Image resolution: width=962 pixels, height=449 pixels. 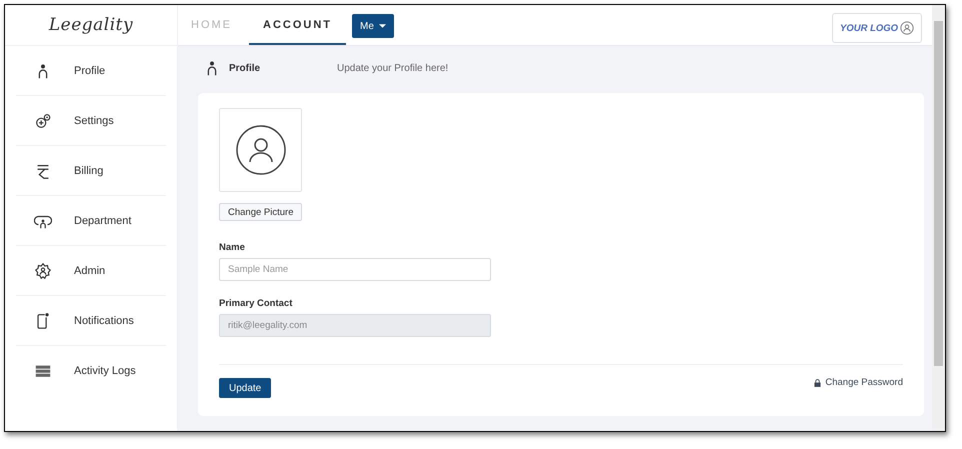 What do you see at coordinates (907, 28) in the screenshot?
I see `user-icon` at bounding box center [907, 28].